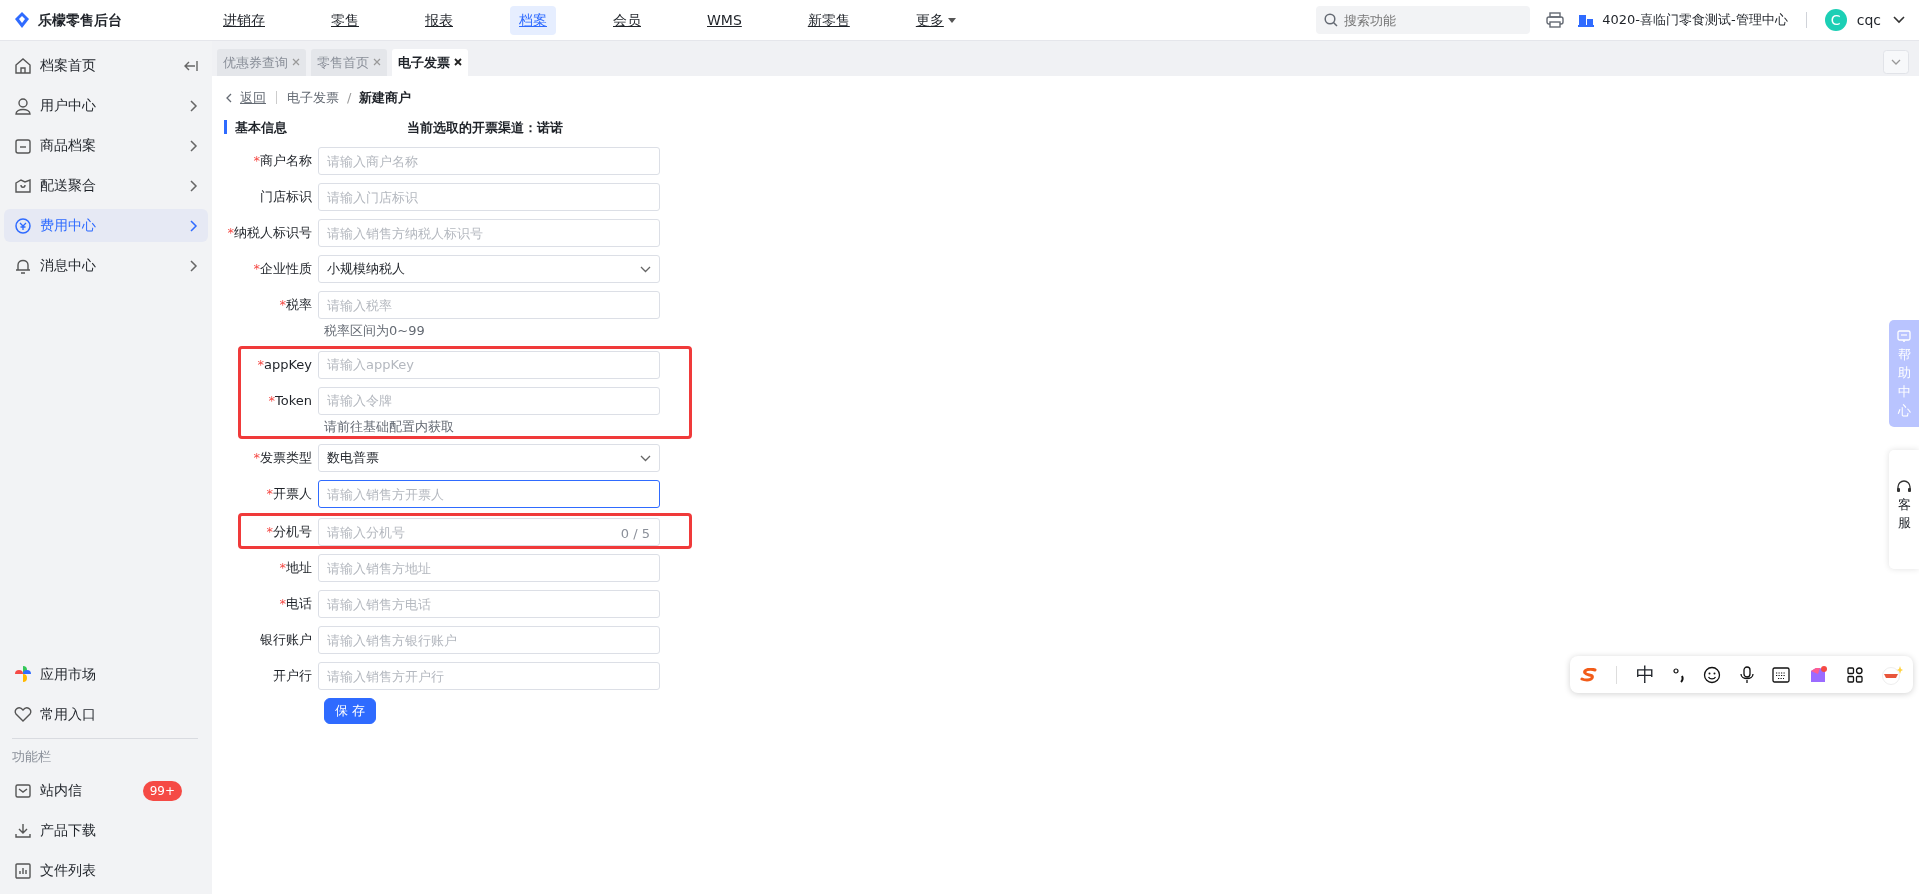 This screenshot has width=1919, height=894. What do you see at coordinates (106, 714) in the screenshot?
I see `sidebar-item: 常用入口` at bounding box center [106, 714].